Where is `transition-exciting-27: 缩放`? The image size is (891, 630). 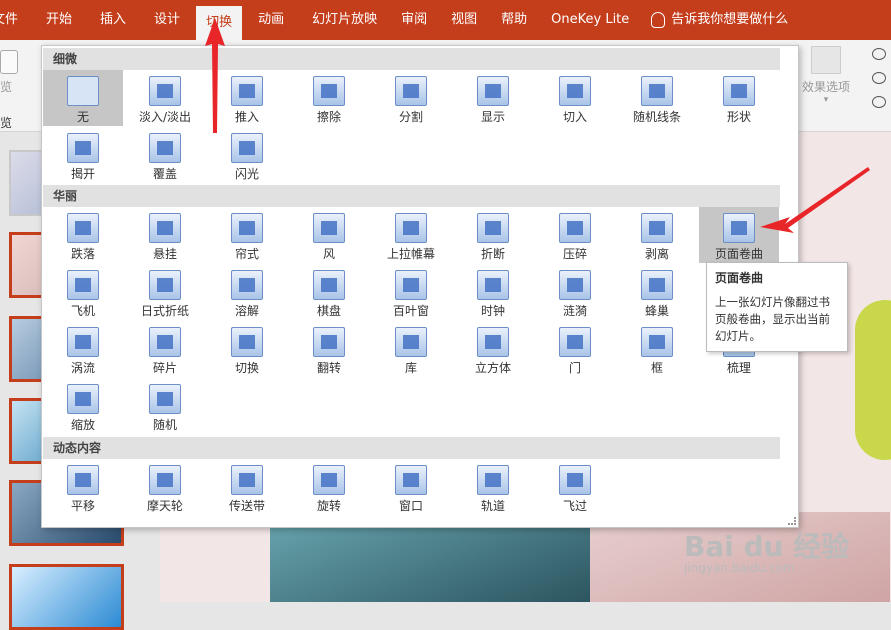
transition-exciting-27: 缩放 is located at coordinates (83, 406).